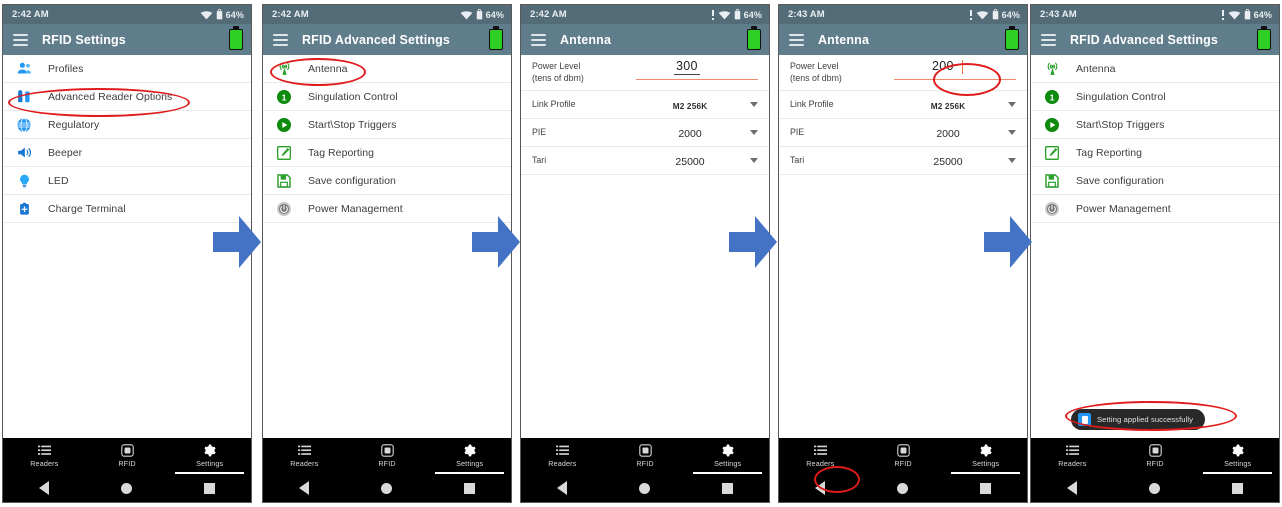  What do you see at coordinates (645, 39) in the screenshot?
I see `app-bar: Antenna` at bounding box center [645, 39].